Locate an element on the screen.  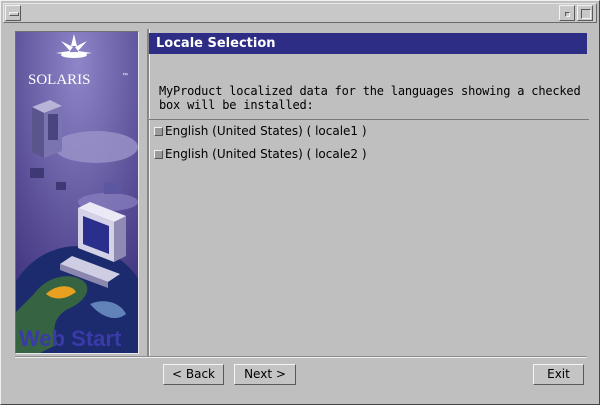
maximize-icon is located at coordinates (586, 14).